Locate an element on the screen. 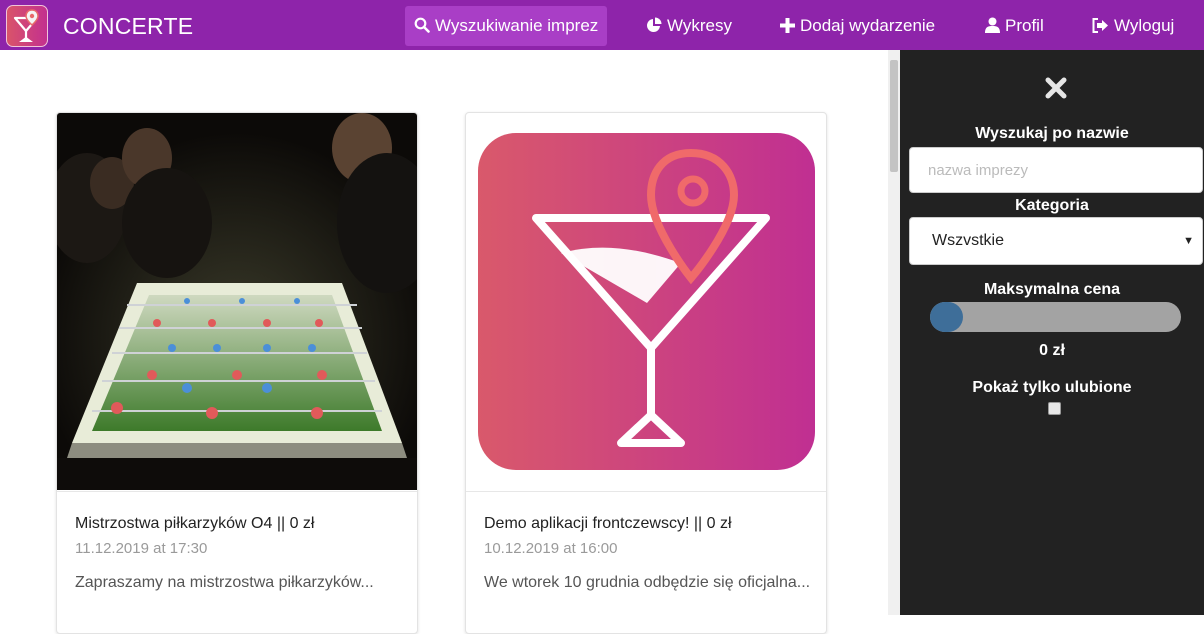 Image resolution: width=1204 pixels, height=634 pixels. nav-add-event-label: Dodaj wydarzenie is located at coordinates (868, 25).